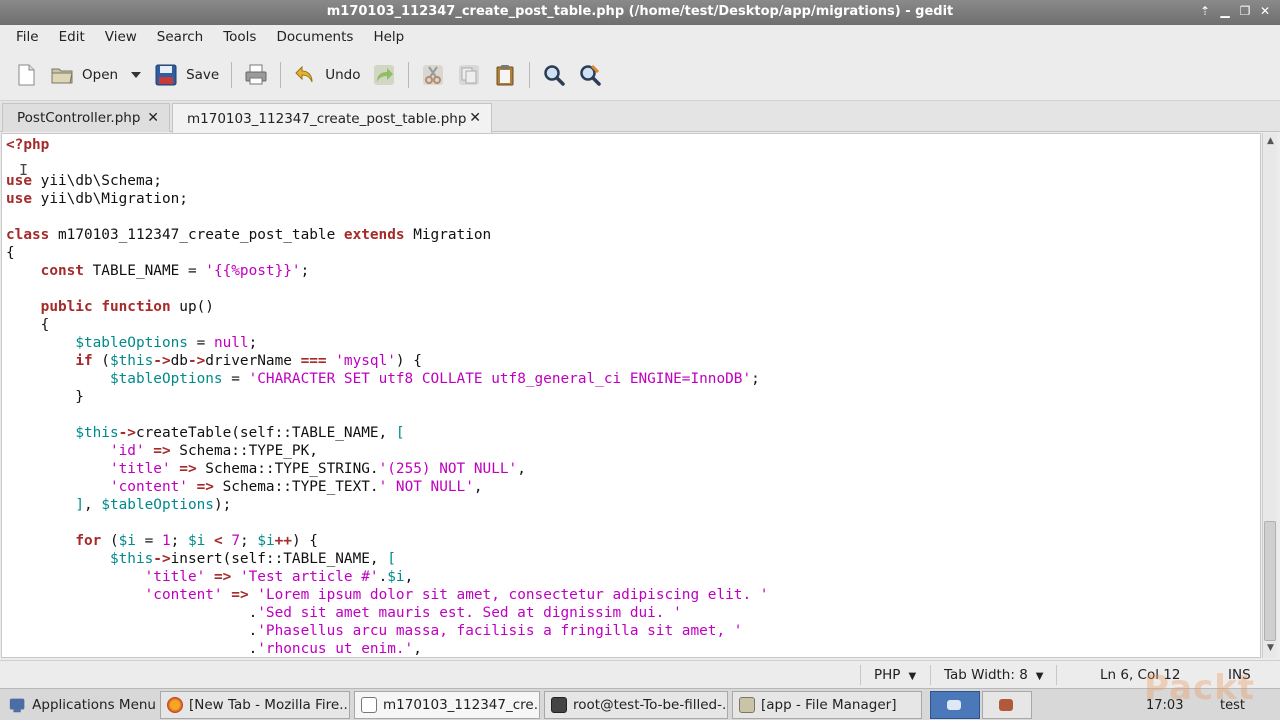 This screenshot has width=1280, height=720. I want to click on scissors-icon, so click(433, 74).